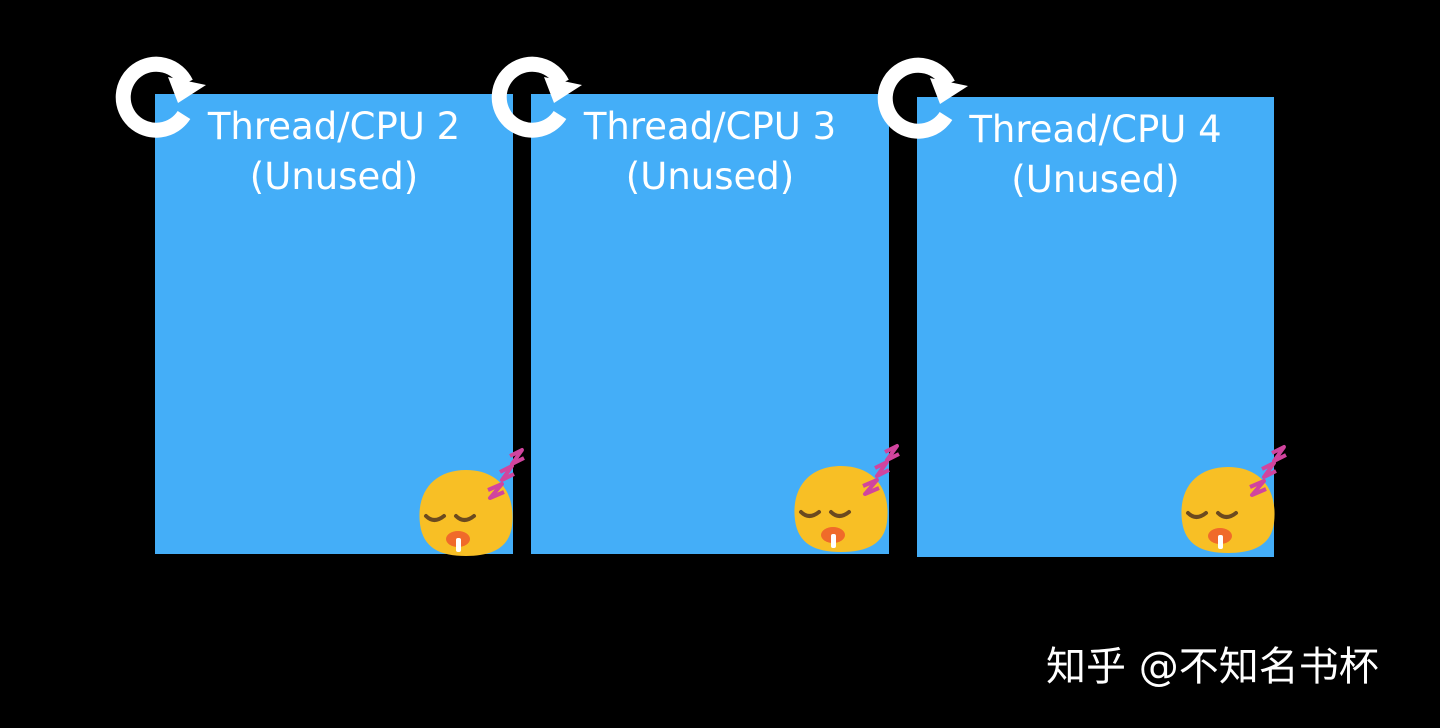 The width and height of the screenshot is (1440, 728). I want to click on panel-title-line1: Thread/CPU 2, so click(334, 126).